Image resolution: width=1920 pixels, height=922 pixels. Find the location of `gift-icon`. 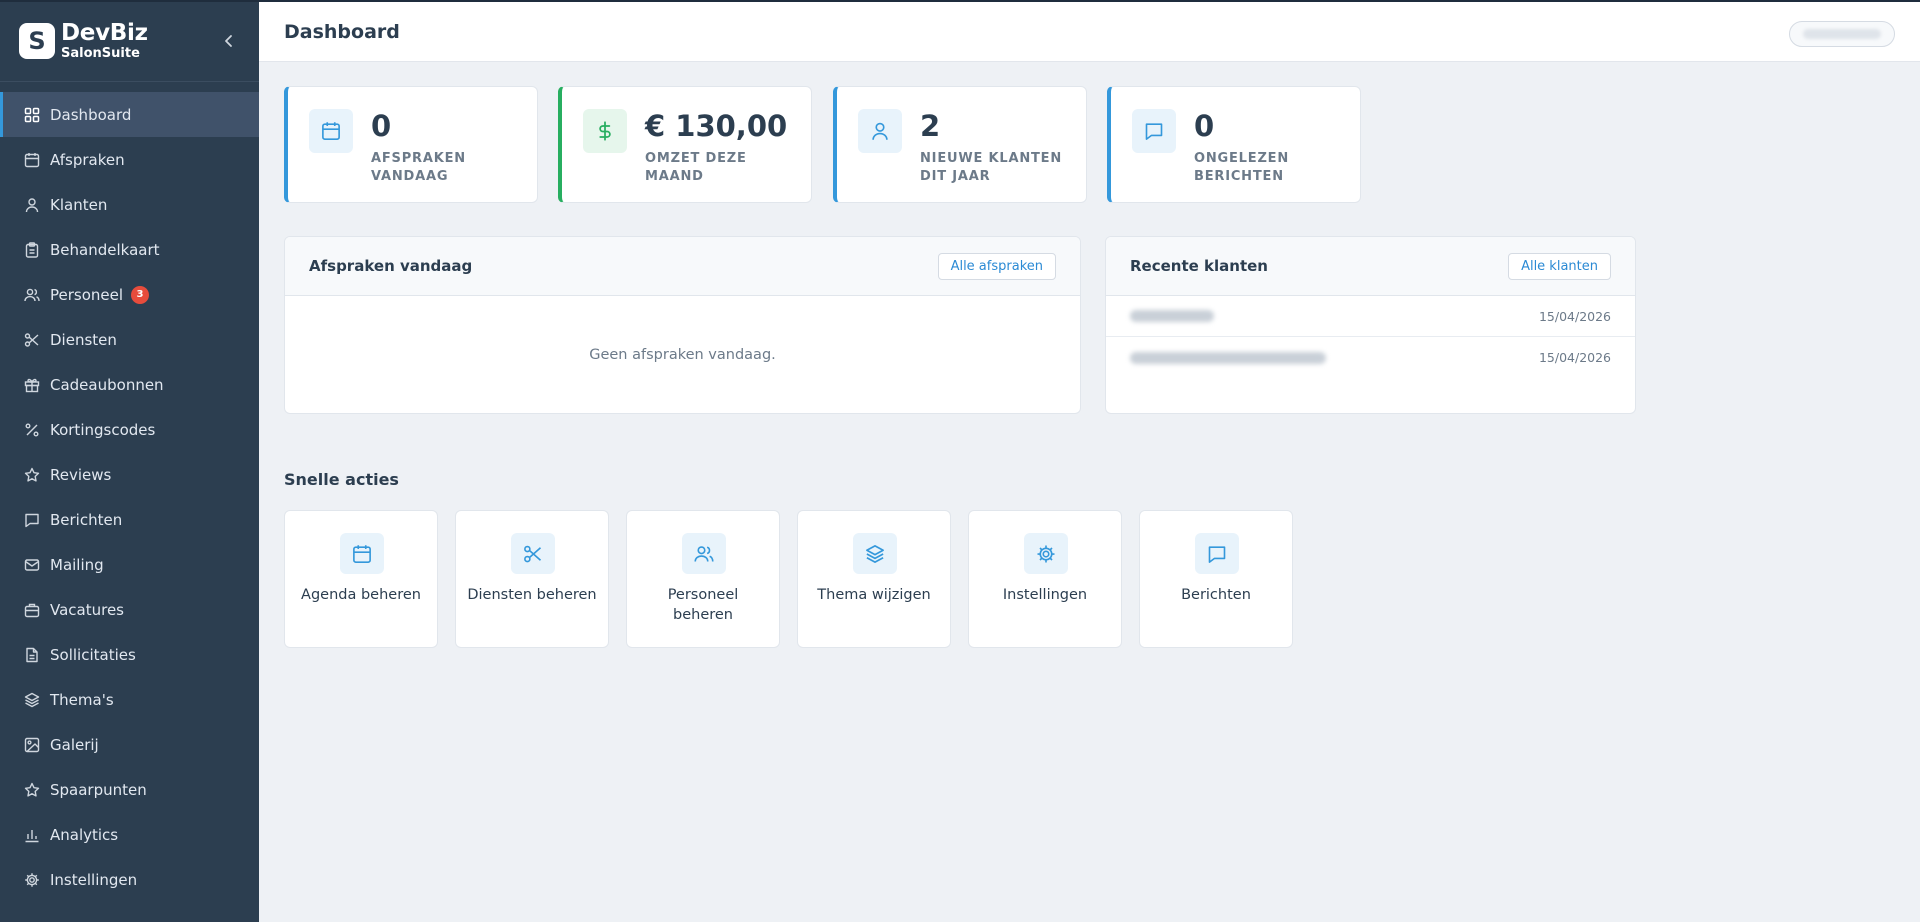

gift-icon is located at coordinates (32, 385).